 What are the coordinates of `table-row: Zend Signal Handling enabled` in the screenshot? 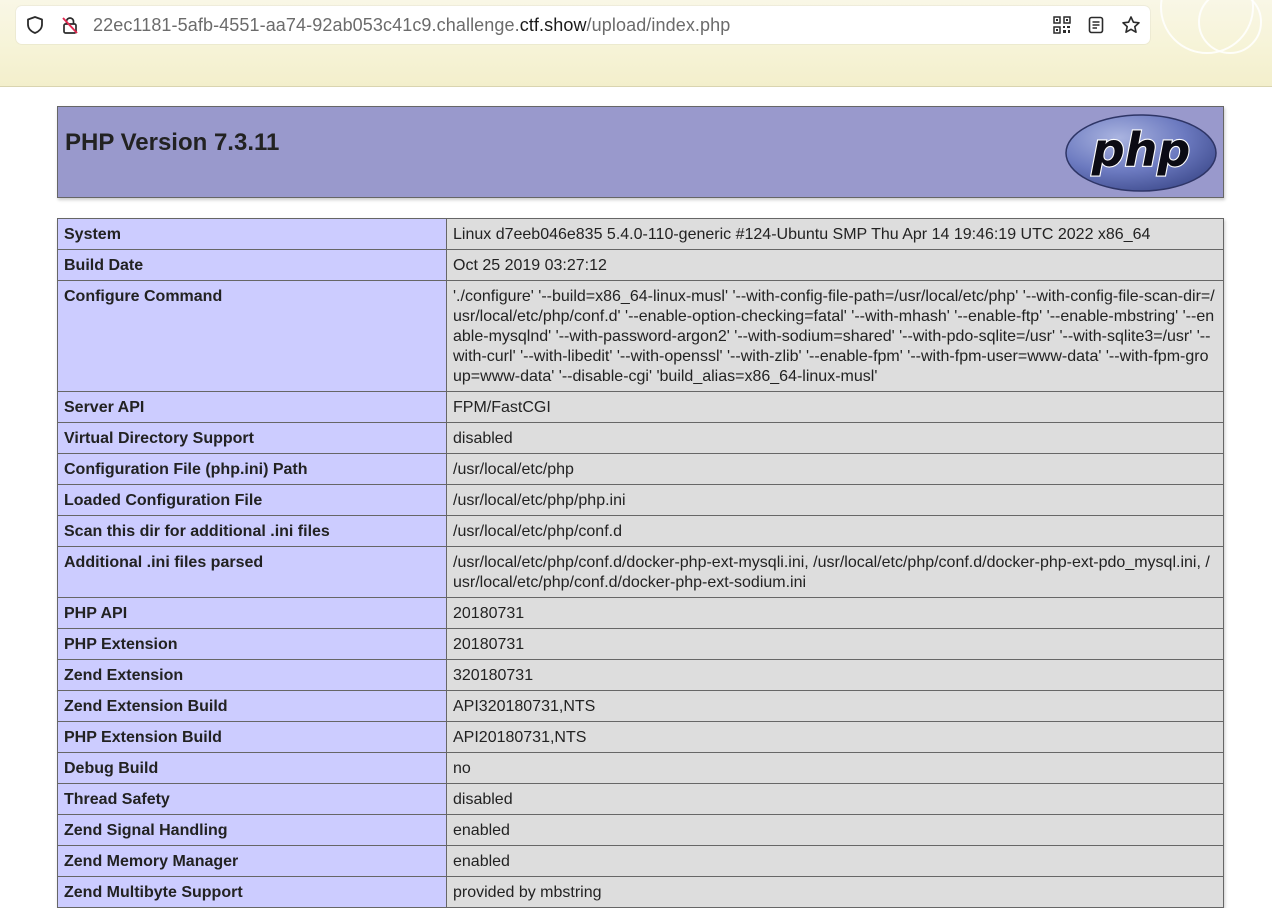 It's located at (640, 830).